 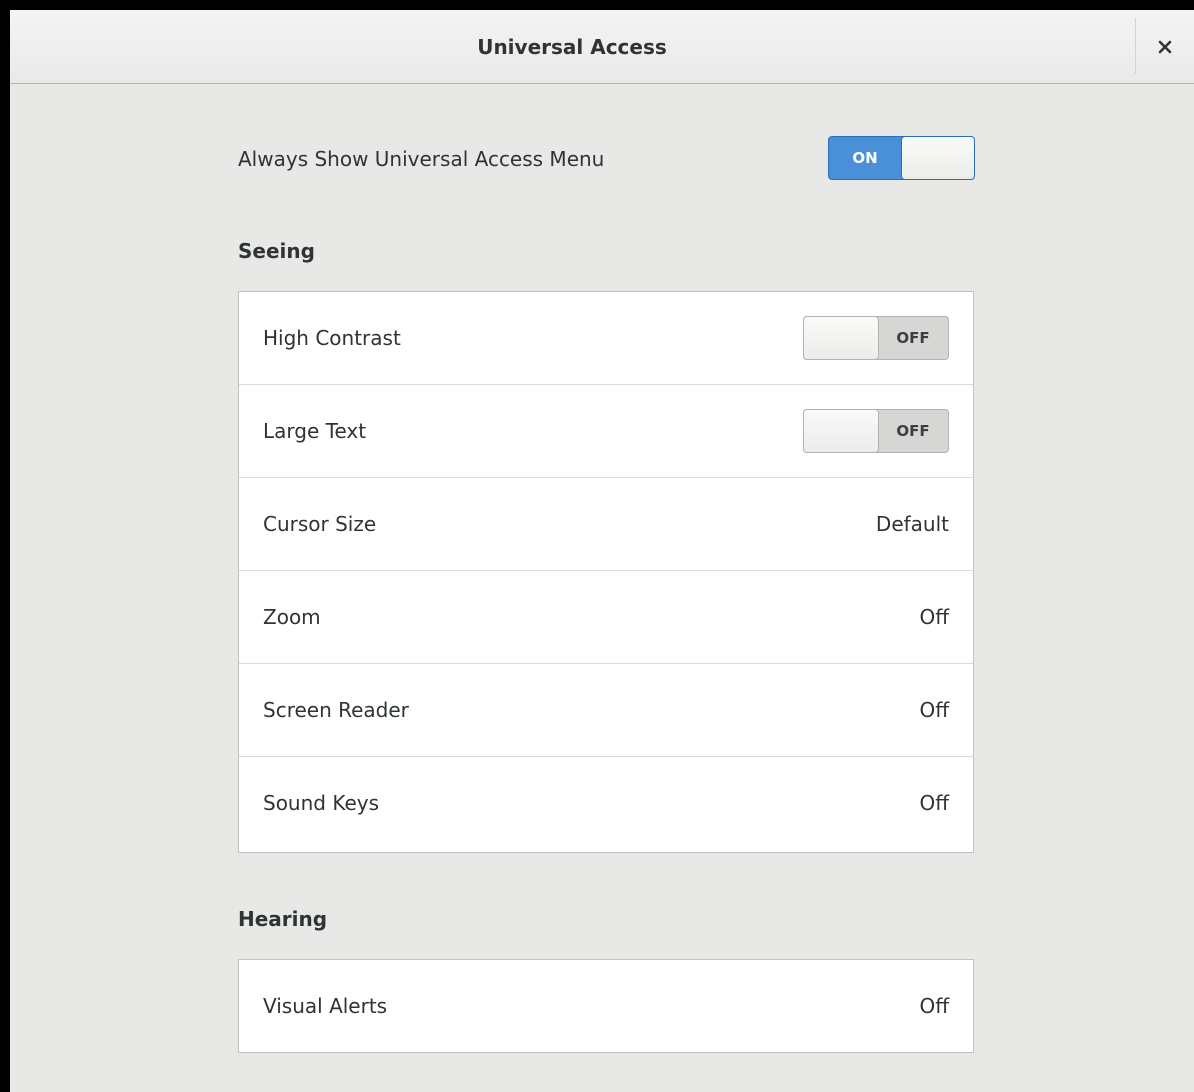 What do you see at coordinates (572, 47) in the screenshot?
I see `dialog-title: Universal Access` at bounding box center [572, 47].